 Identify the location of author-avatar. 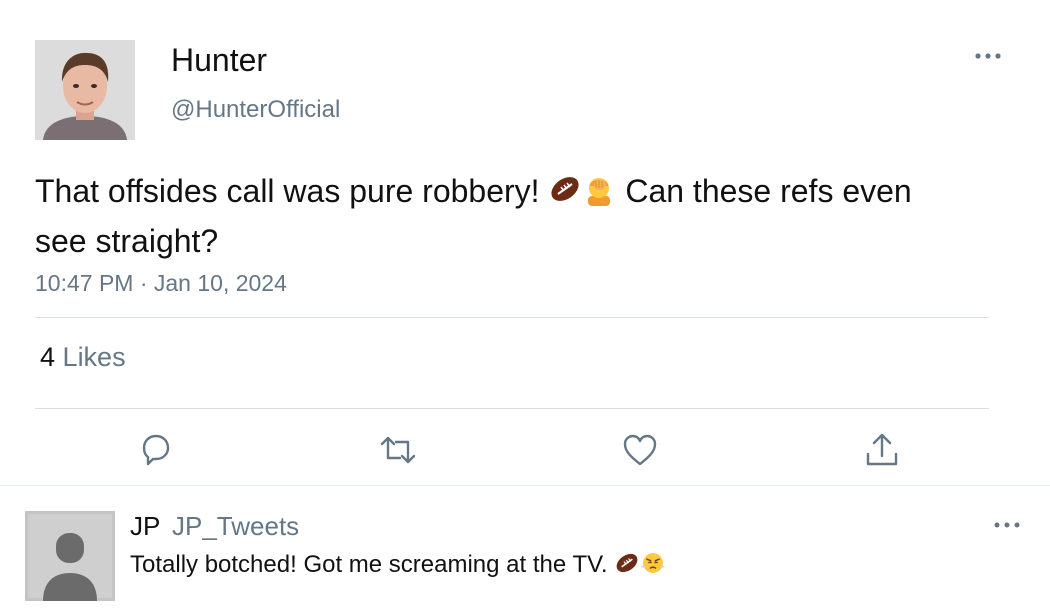
(85, 90).